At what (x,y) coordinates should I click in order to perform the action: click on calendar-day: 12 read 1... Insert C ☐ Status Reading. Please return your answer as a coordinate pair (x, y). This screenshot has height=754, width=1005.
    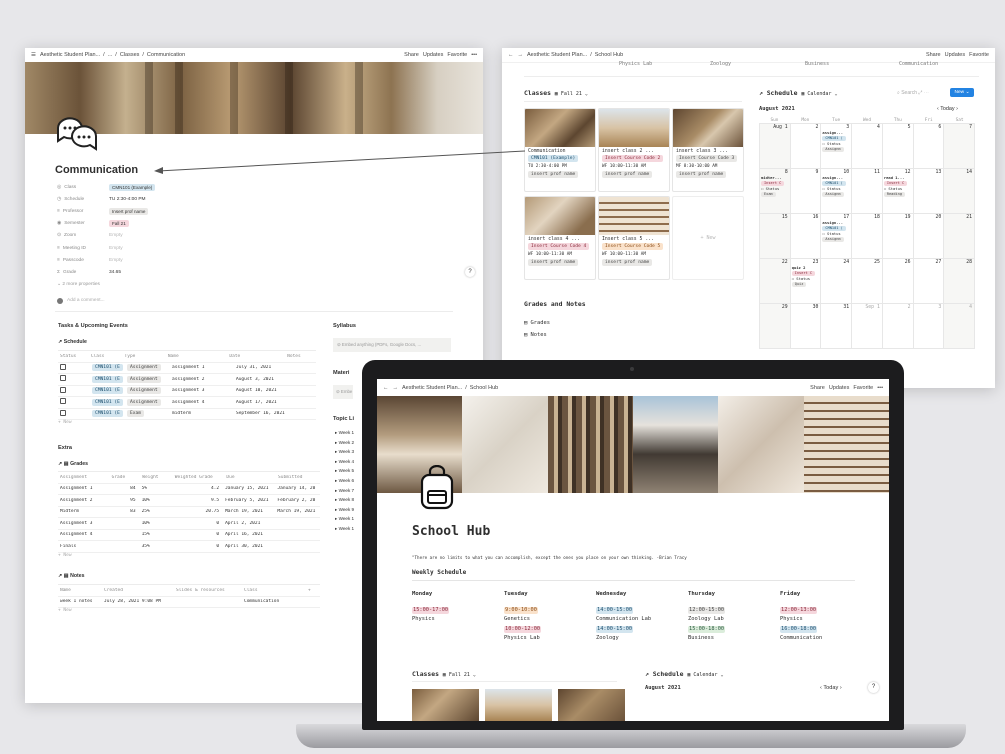
    Looking at the image, I should click on (898, 191).